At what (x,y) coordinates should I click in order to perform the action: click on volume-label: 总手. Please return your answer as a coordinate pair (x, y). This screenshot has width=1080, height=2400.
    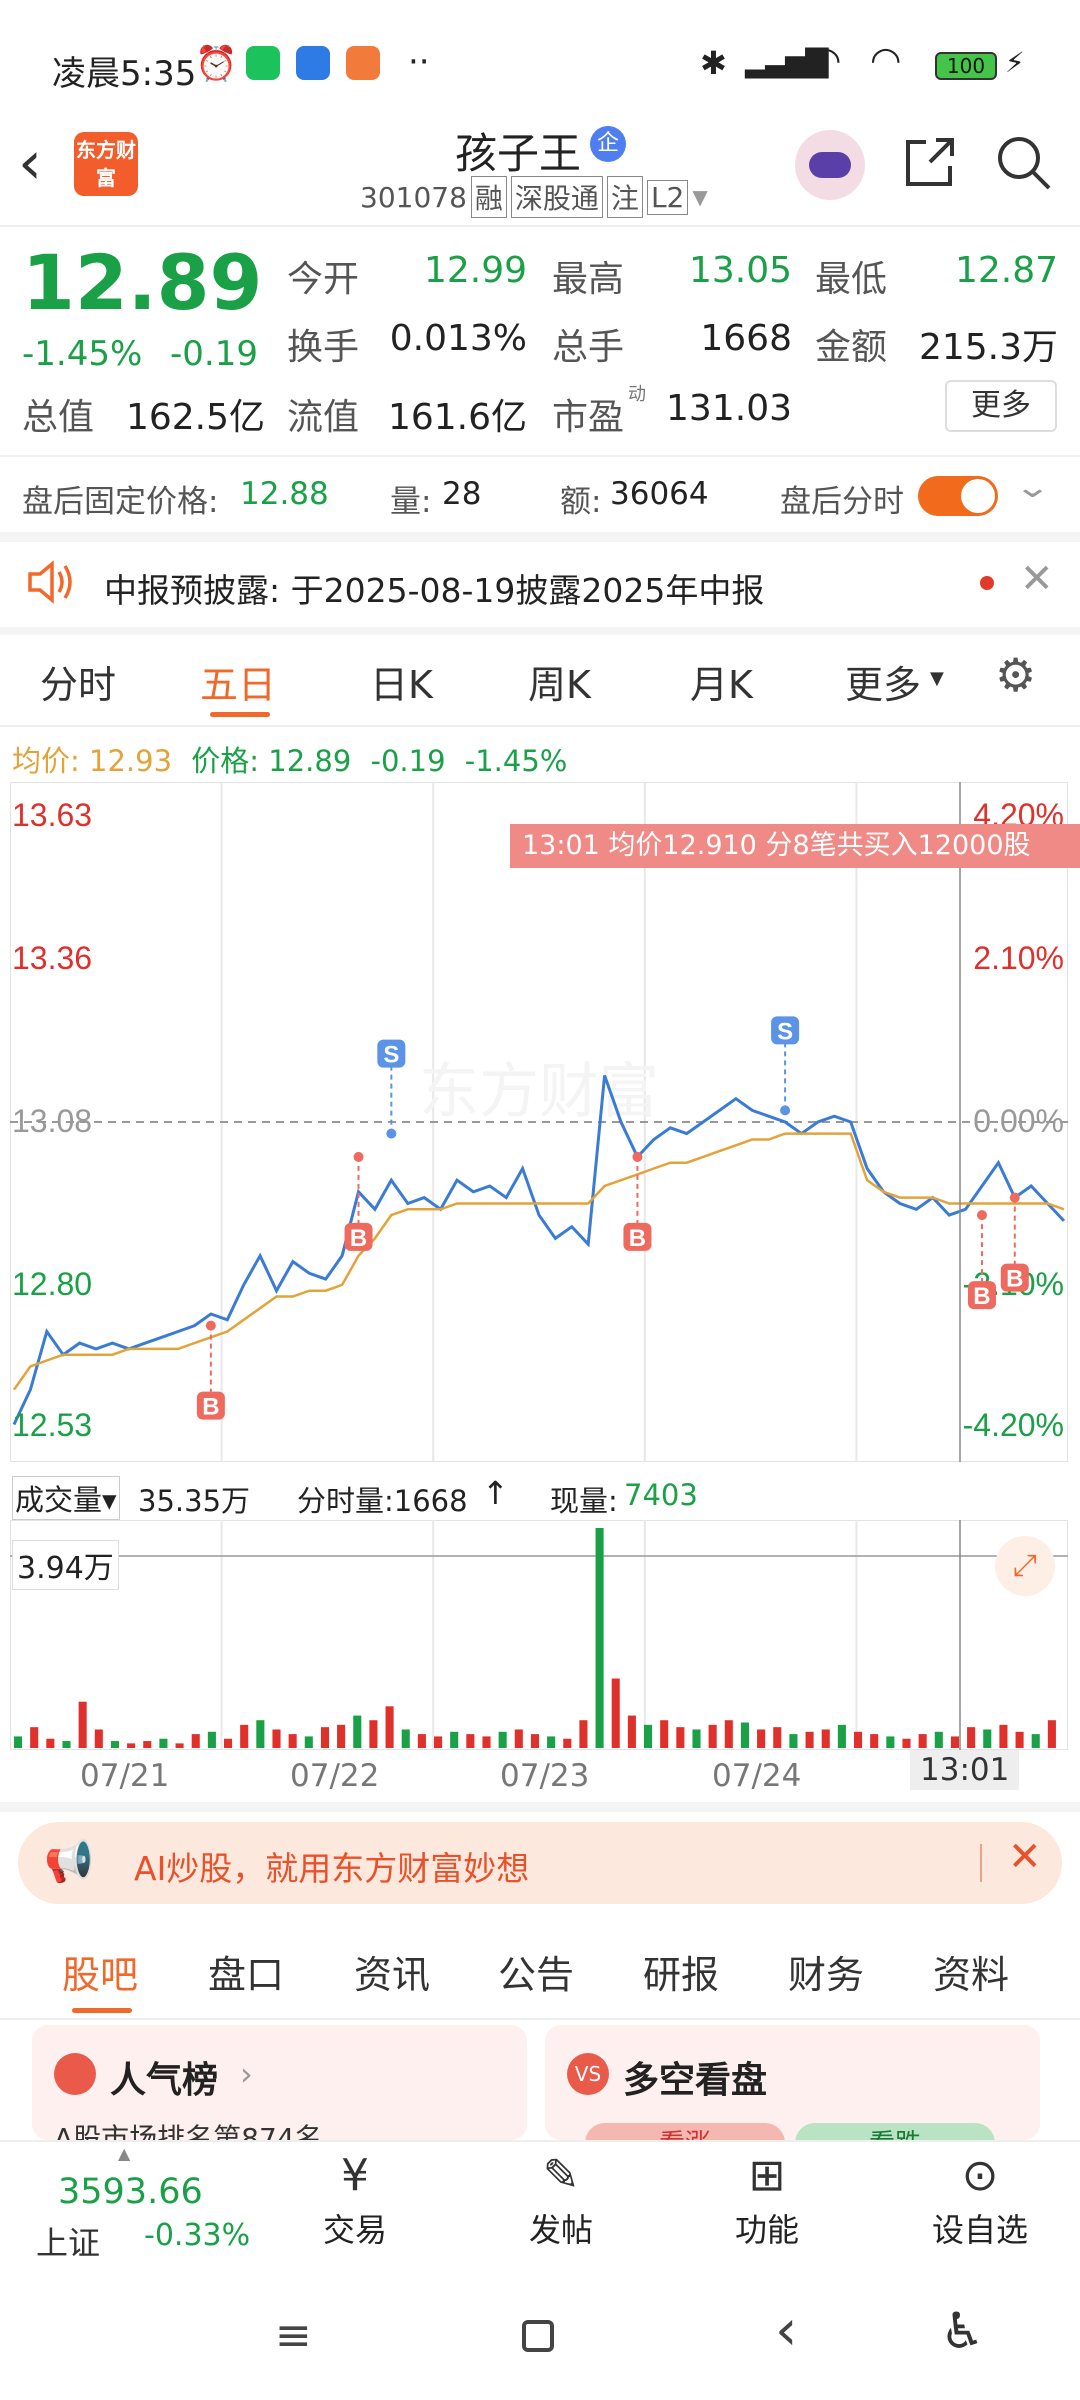
    Looking at the image, I should click on (588, 347).